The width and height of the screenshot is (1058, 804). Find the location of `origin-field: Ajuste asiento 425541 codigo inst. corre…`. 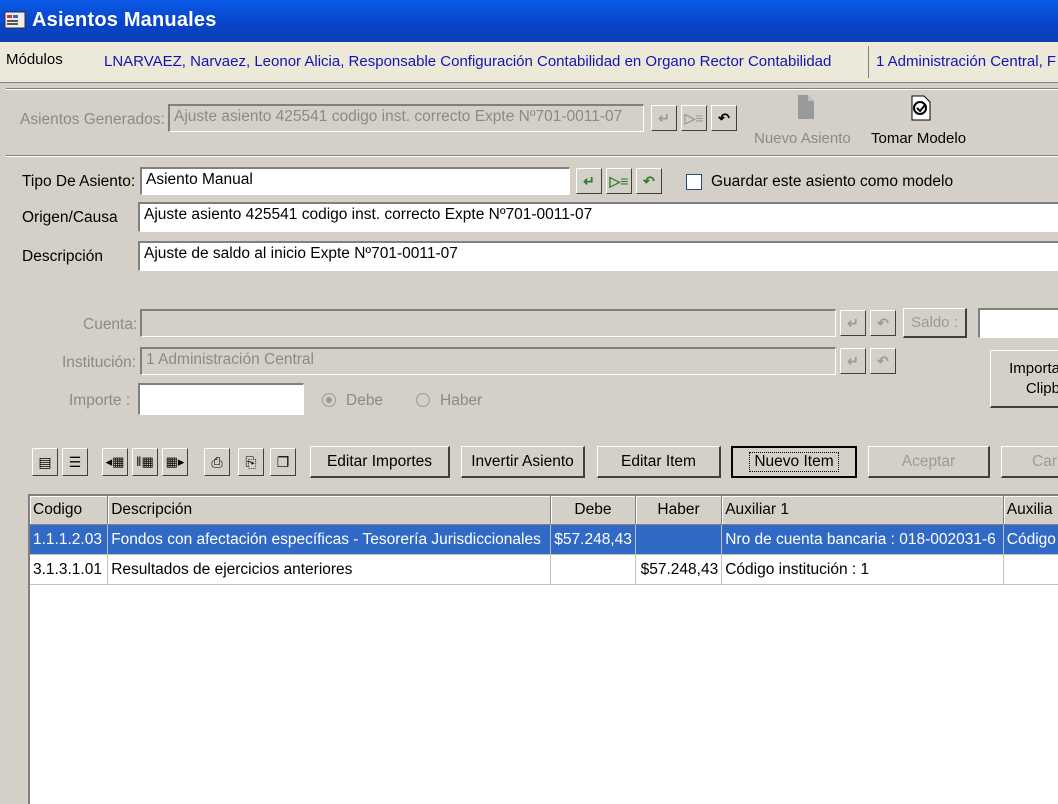

origin-field: Ajuste asiento 425541 codigo inst. corre… is located at coordinates (598, 217).